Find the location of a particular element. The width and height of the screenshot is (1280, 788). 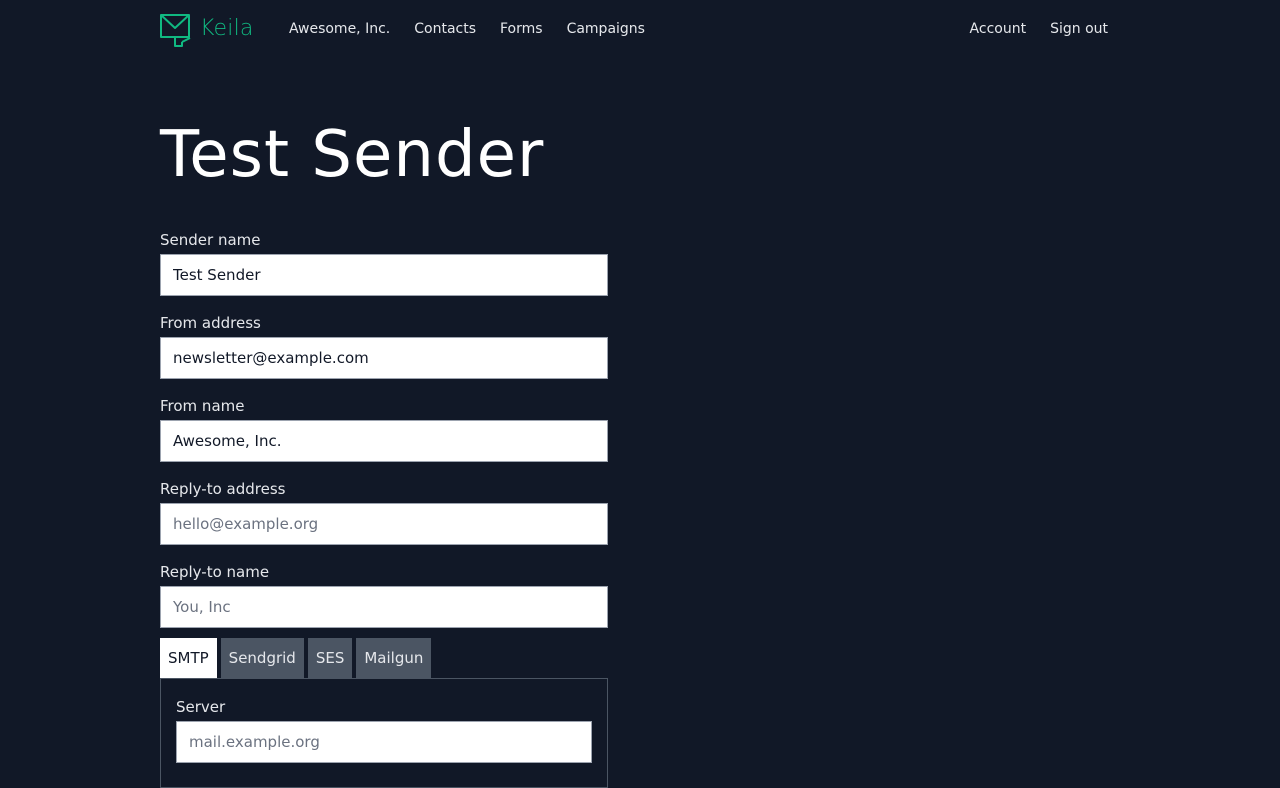

from-address-label: From address is located at coordinates (210, 323).